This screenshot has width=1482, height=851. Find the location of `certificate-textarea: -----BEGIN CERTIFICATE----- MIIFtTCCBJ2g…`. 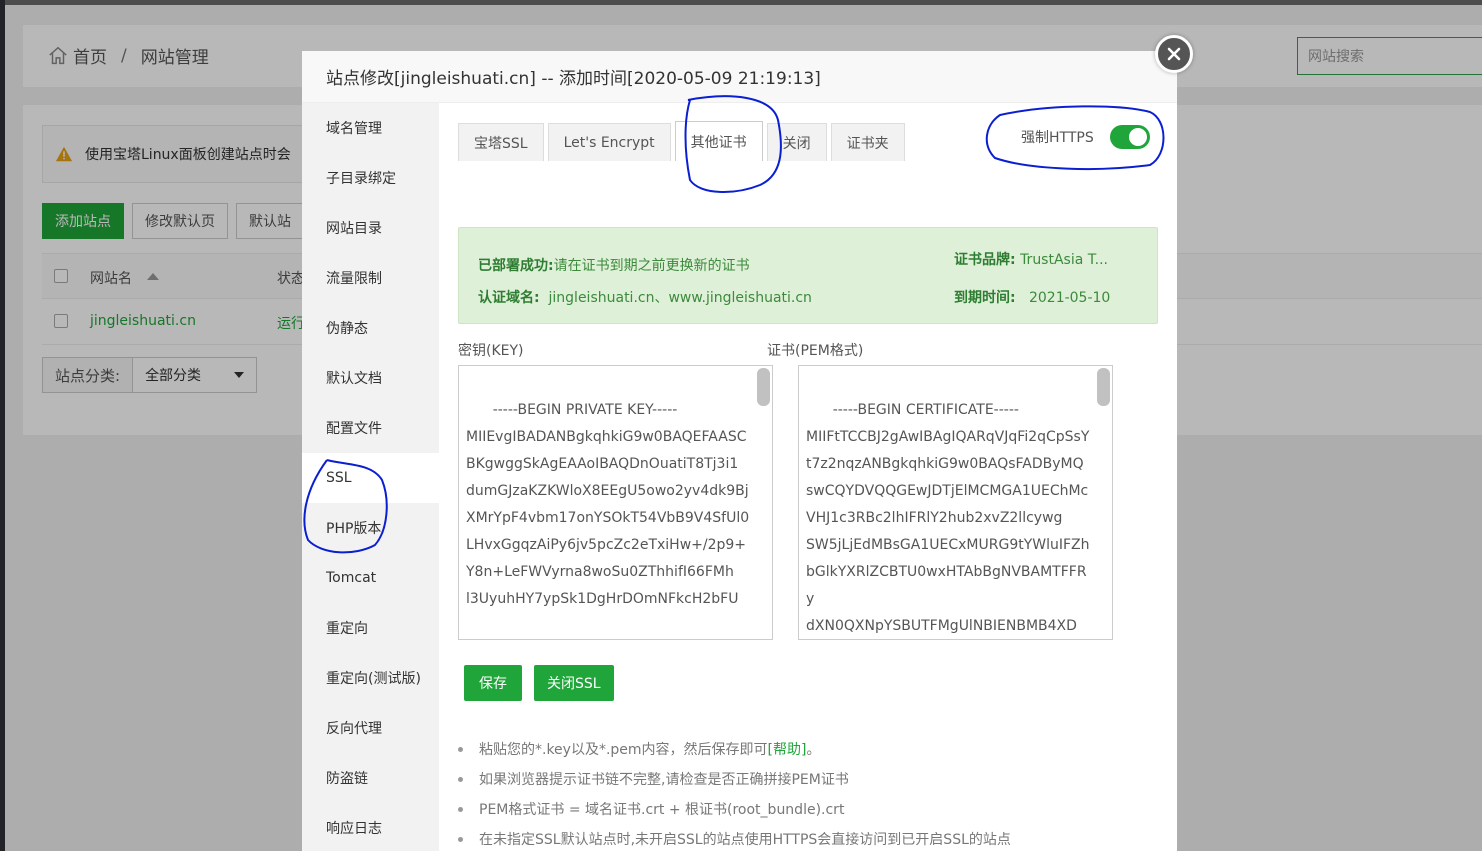

certificate-textarea: -----BEGIN CERTIFICATE----- MIIFtTCCBJ2g… is located at coordinates (955, 502).